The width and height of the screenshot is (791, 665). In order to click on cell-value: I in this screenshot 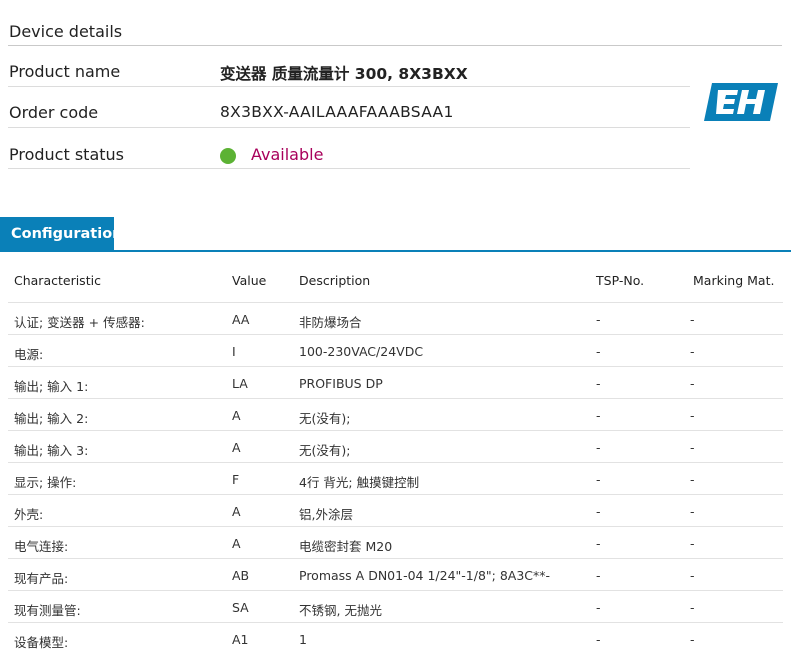, I will do `click(234, 351)`.